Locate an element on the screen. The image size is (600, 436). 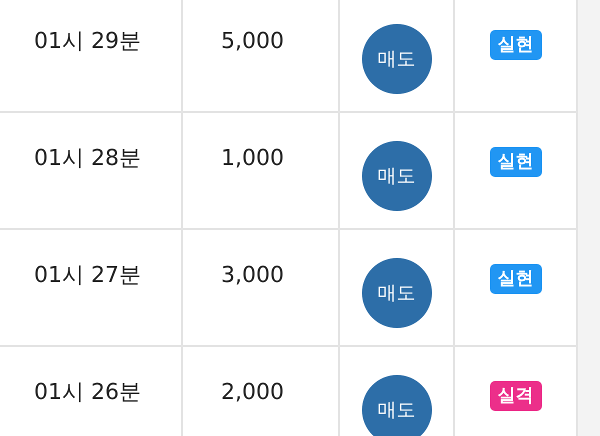
amount-text: 3,000 is located at coordinates (252, 275).